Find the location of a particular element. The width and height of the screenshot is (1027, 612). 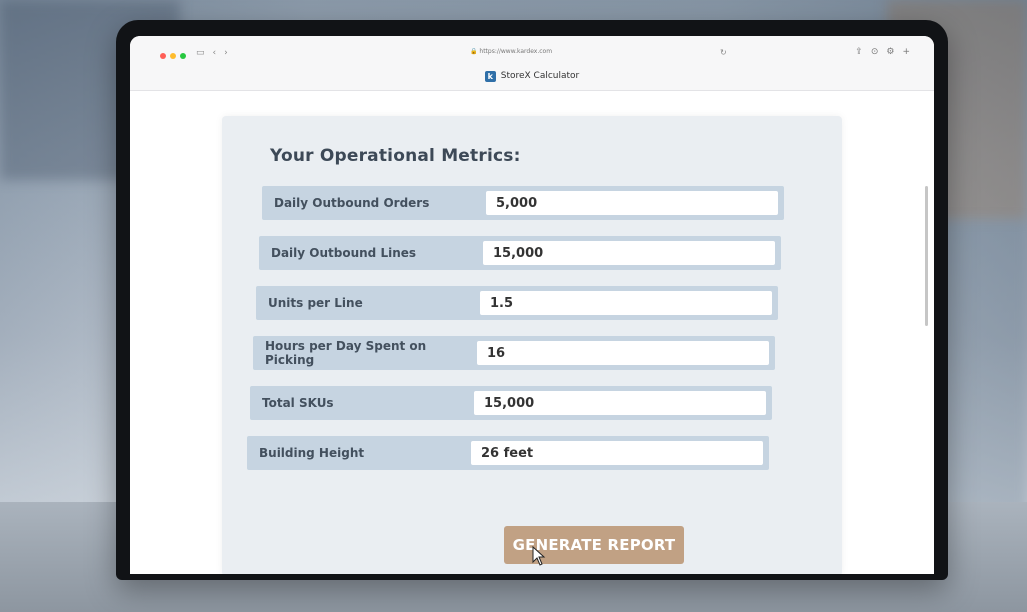

form-heading: Your Operational Metrics: is located at coordinates (395, 156).